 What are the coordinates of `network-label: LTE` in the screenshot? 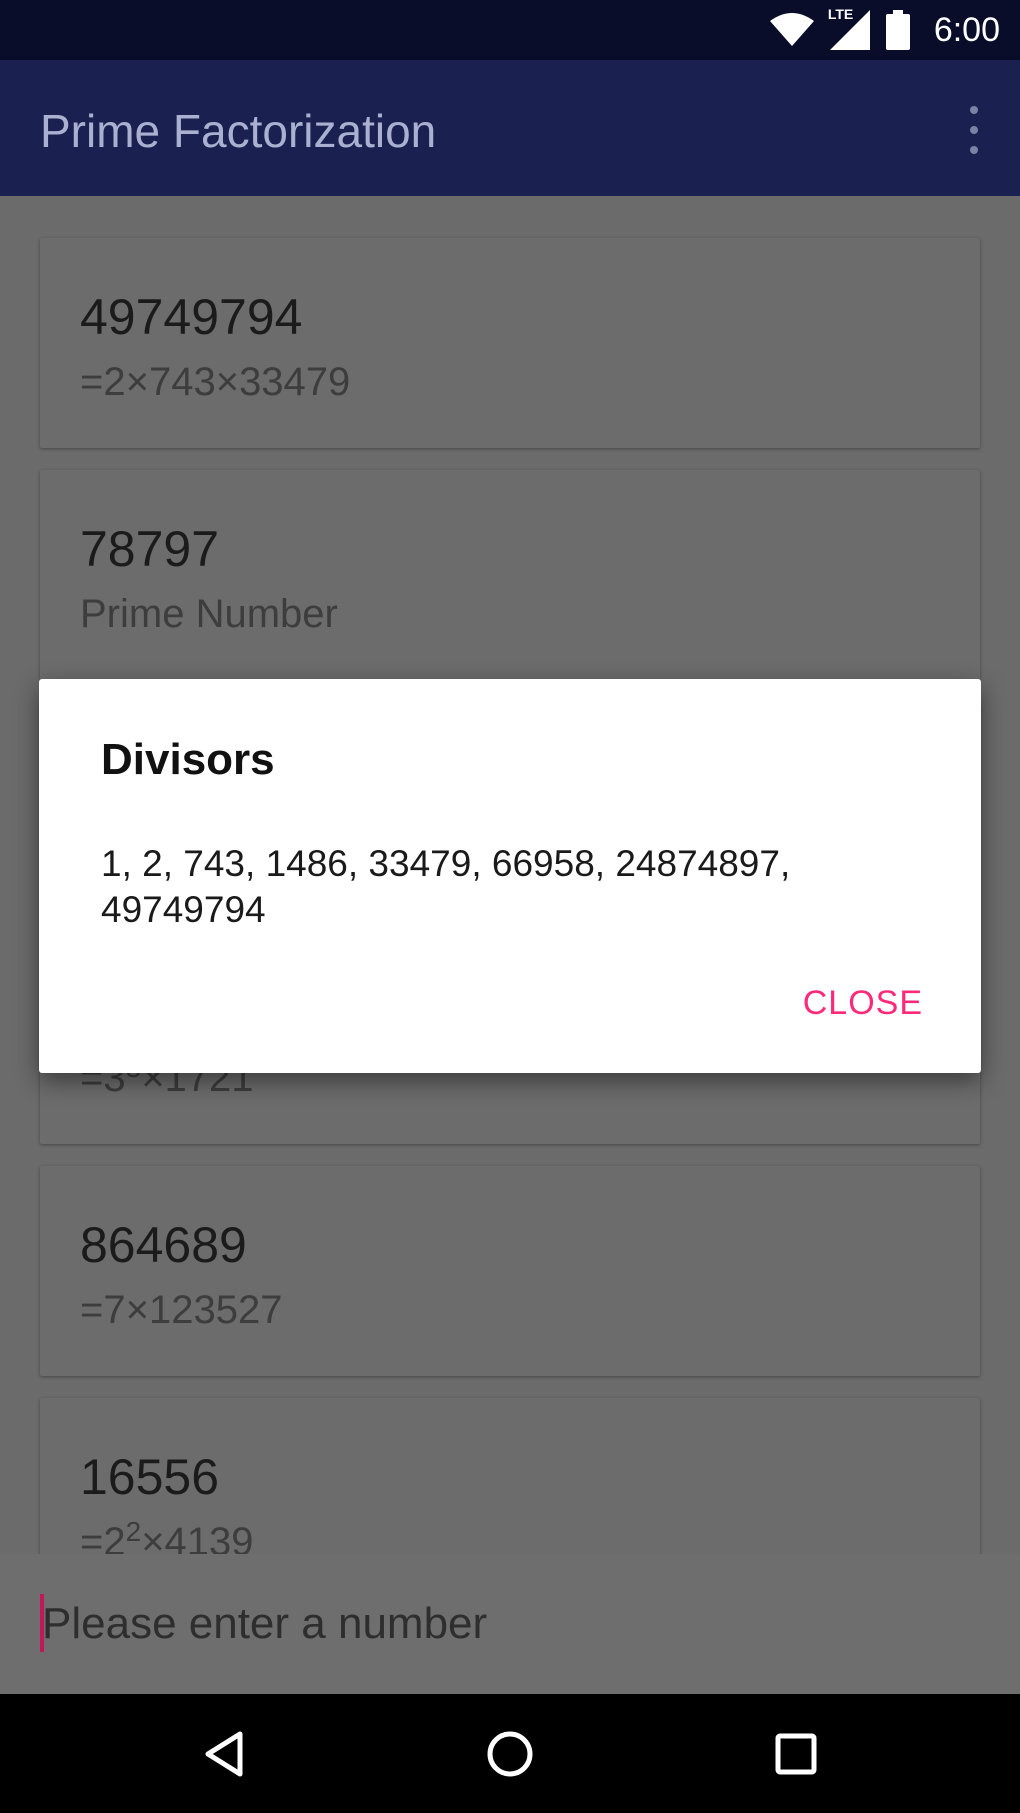 It's located at (840, 14).